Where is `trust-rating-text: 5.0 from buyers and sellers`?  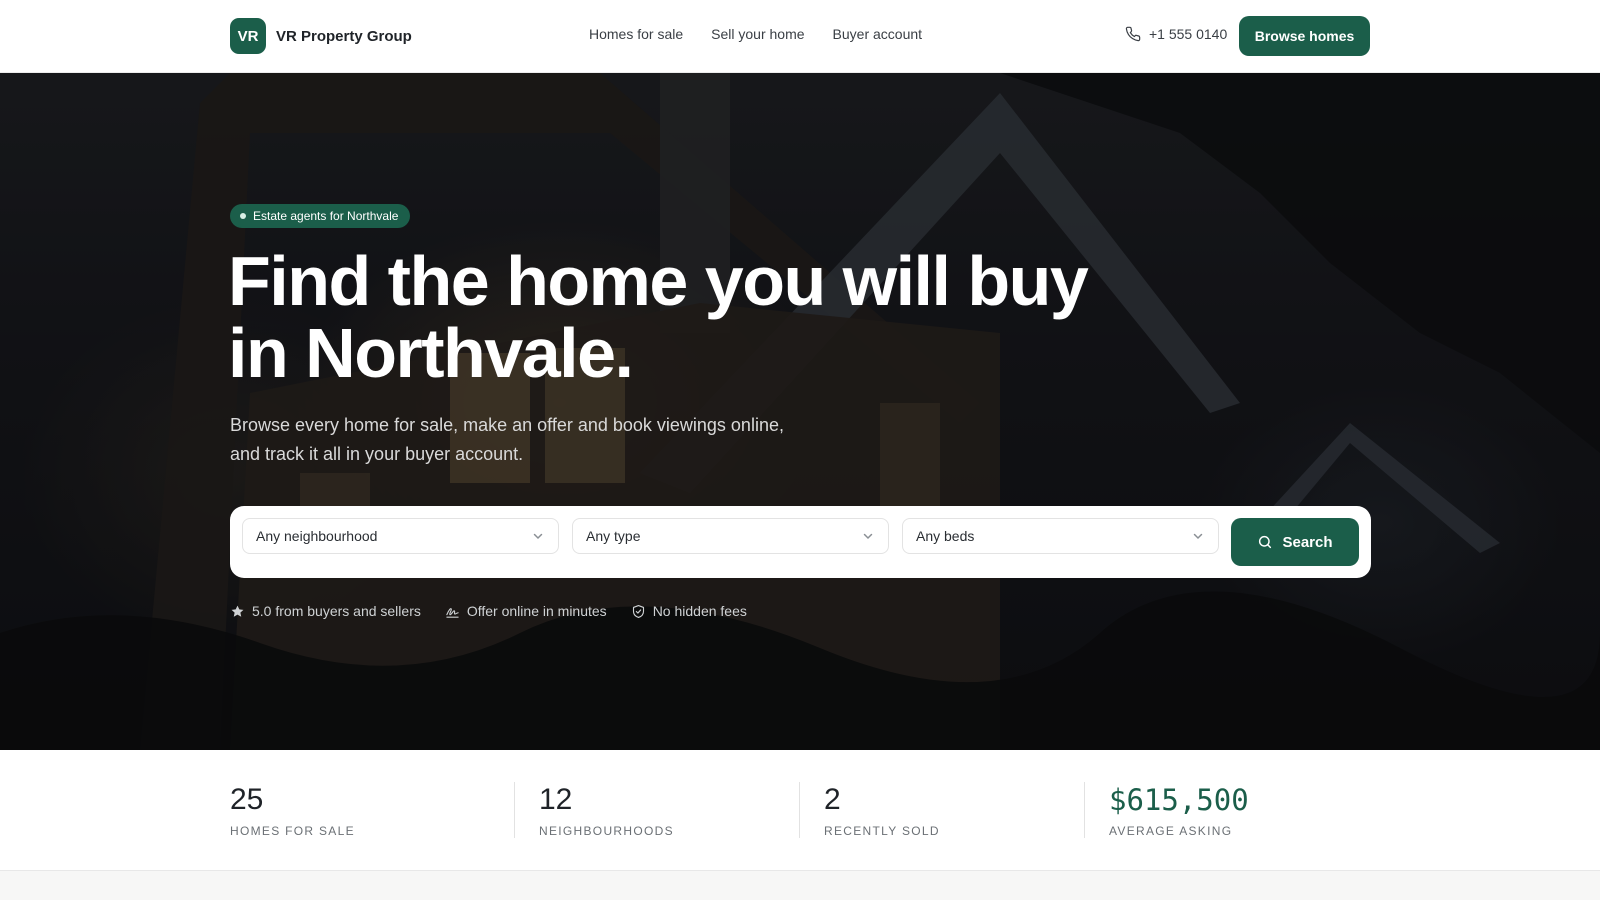
trust-rating-text: 5.0 from buyers and sellers is located at coordinates (336, 611).